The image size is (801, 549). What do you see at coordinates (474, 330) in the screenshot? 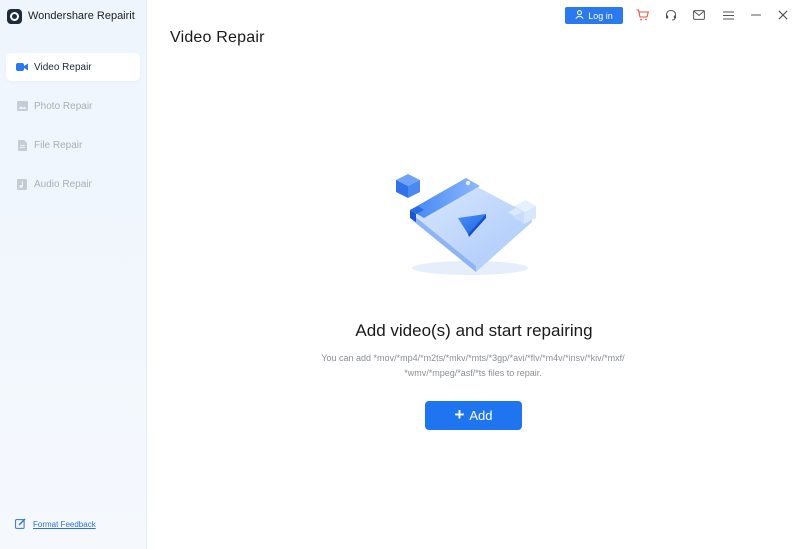
I see `empty-state-heading: Add video(s) and start repairing` at bounding box center [474, 330].